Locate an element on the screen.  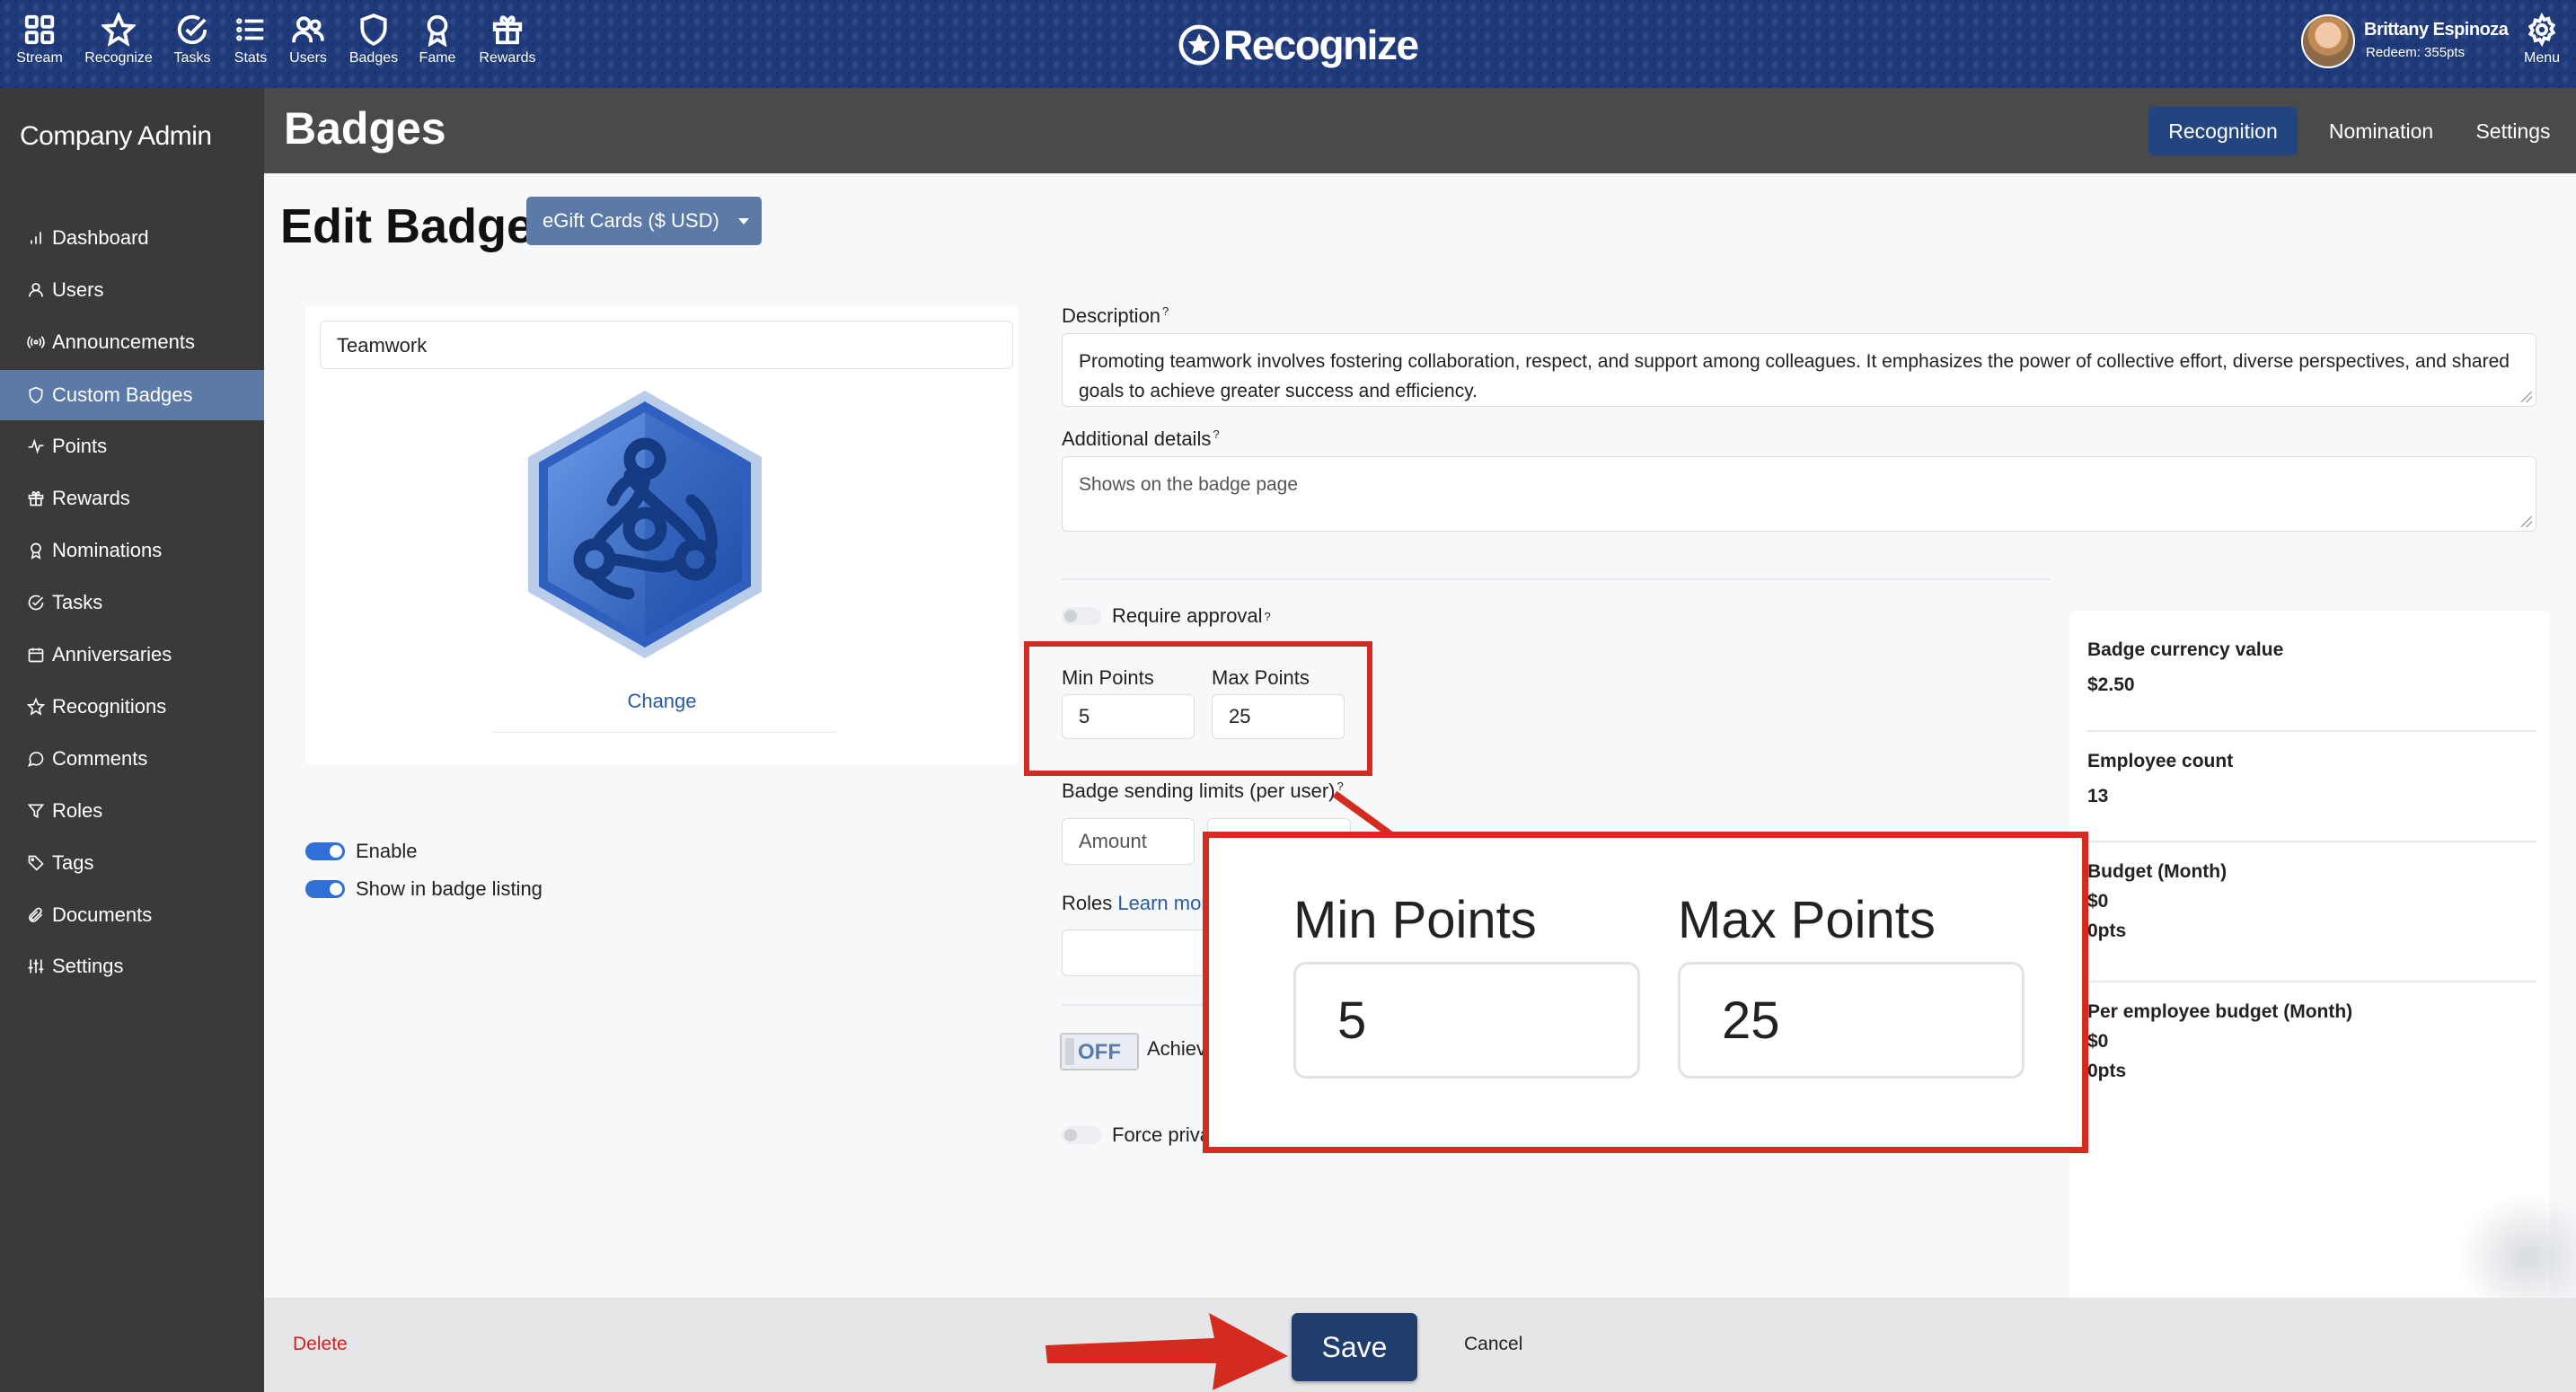
enable-label: Enable is located at coordinates (387, 851).